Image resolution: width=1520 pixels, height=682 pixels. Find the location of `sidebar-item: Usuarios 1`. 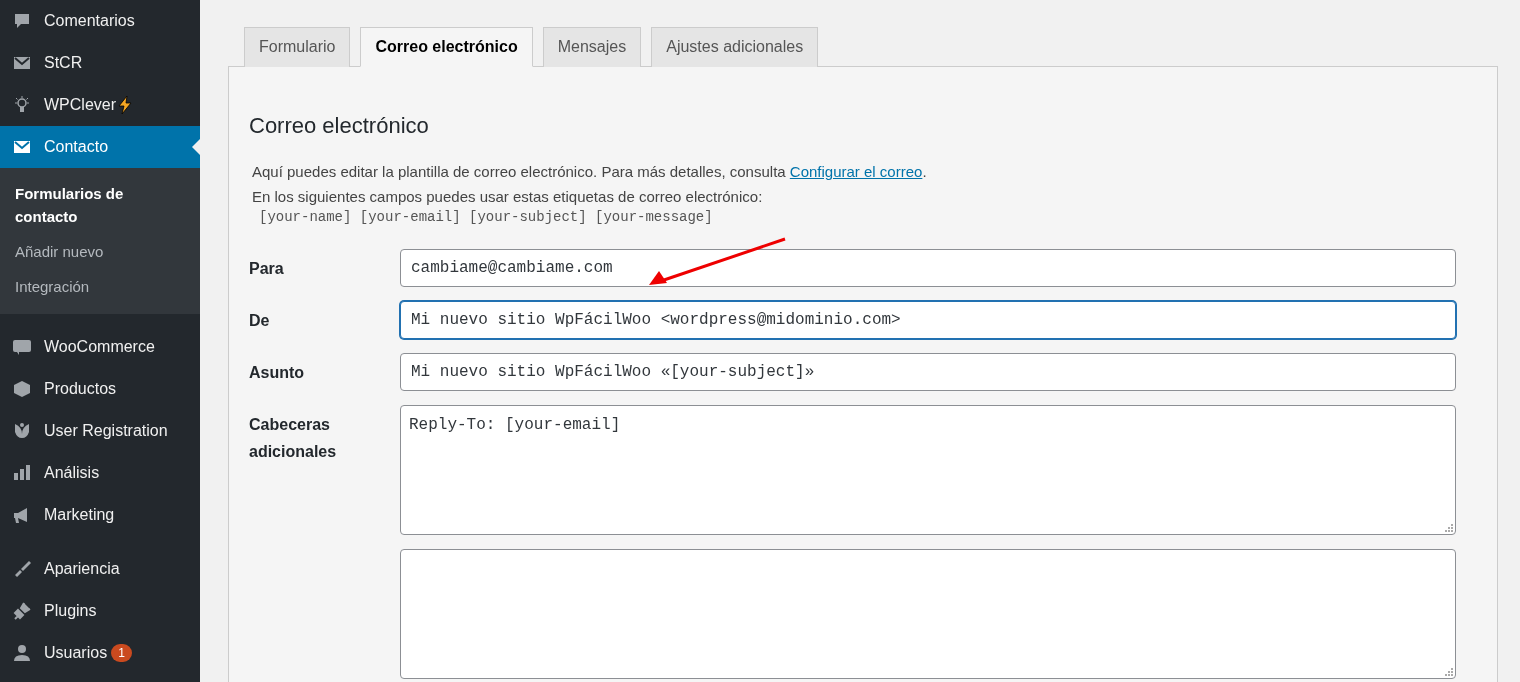

sidebar-item: Usuarios 1 is located at coordinates (100, 653).